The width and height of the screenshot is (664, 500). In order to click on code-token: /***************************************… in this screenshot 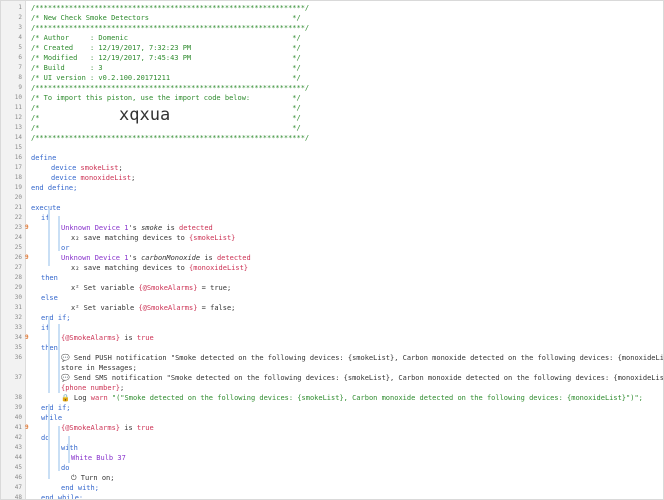, I will do `click(170, 8)`.